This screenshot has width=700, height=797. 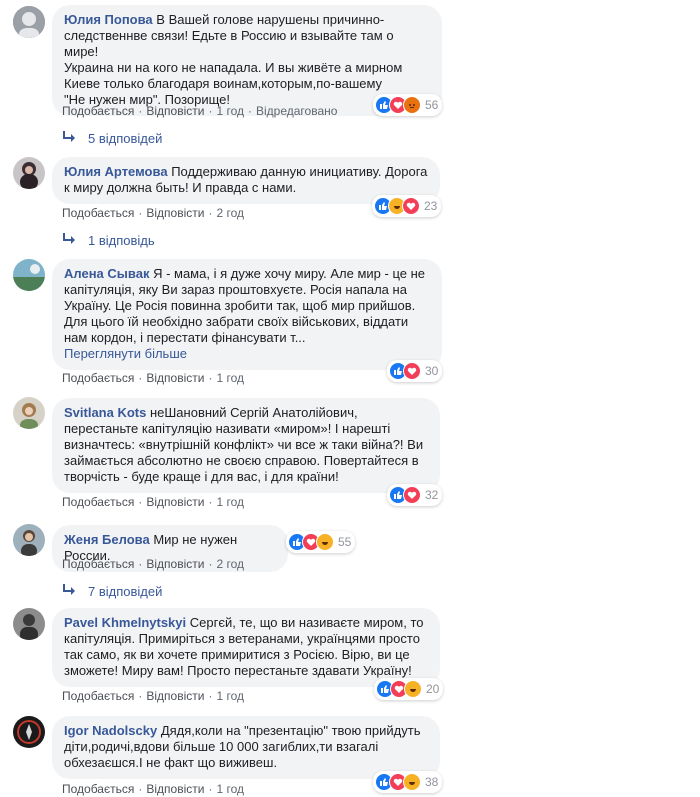 What do you see at coordinates (297, 111) in the screenshot?
I see `edited-label: Відредаговано` at bounding box center [297, 111].